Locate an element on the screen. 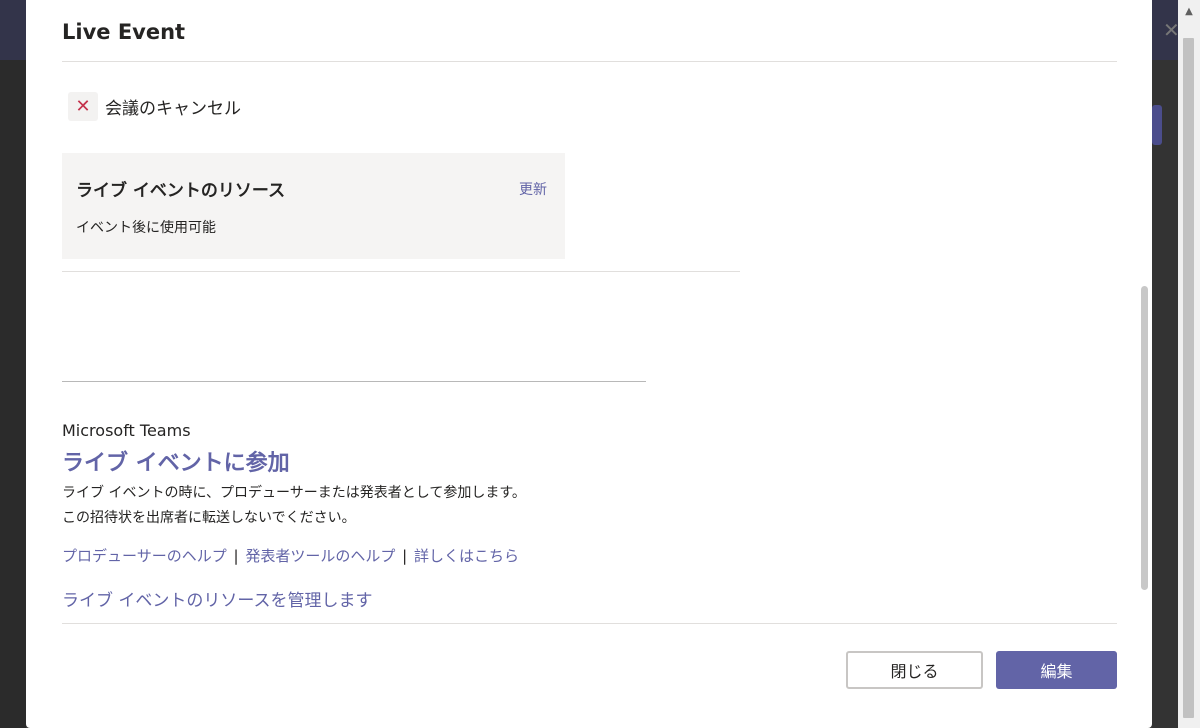 The height and width of the screenshot is (728, 1200). content-divider is located at coordinates (401, 271).